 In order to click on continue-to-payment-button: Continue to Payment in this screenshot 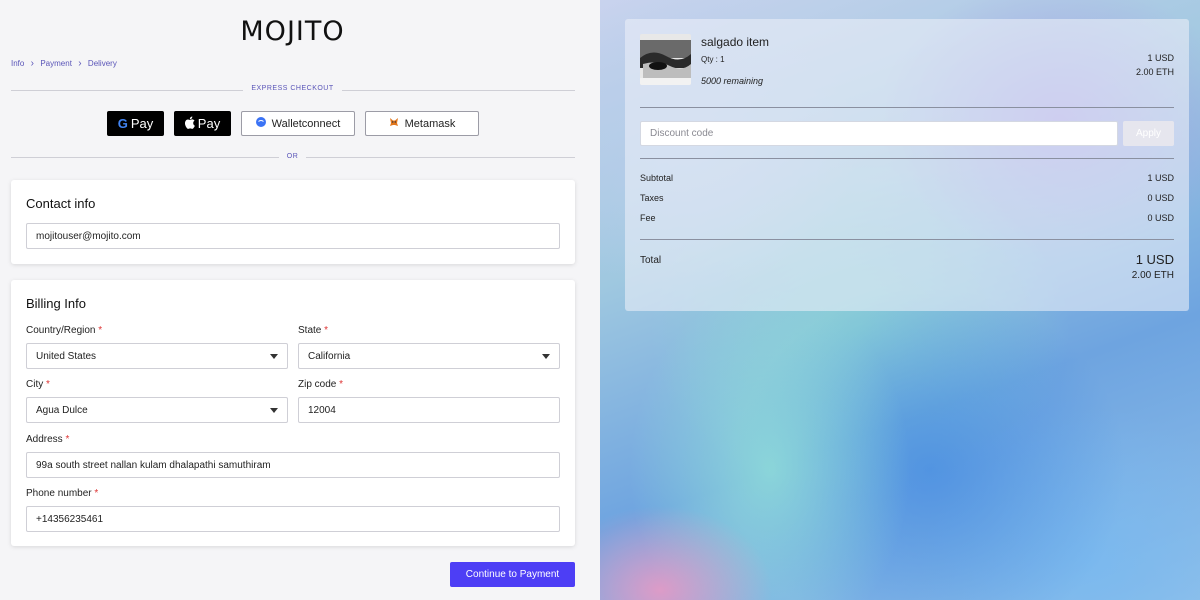, I will do `click(512, 574)`.